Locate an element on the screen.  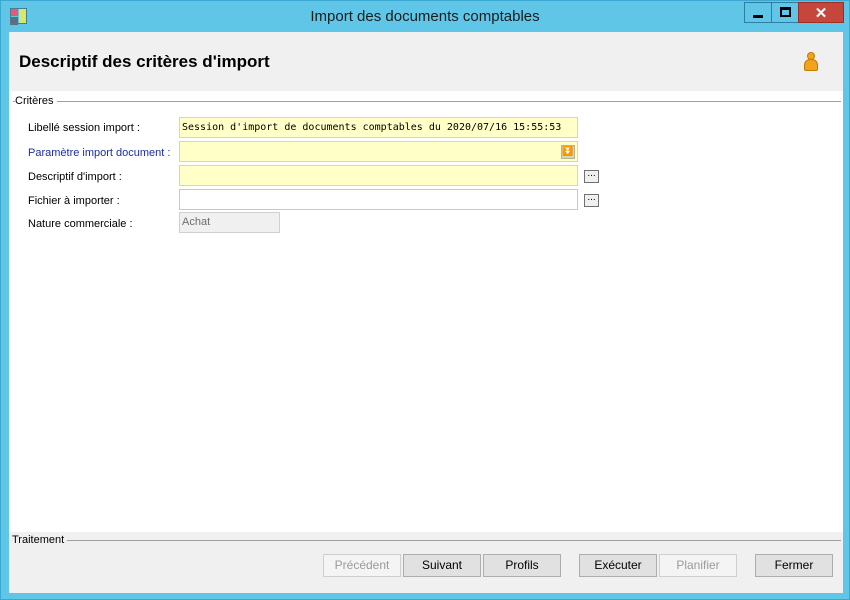
profiles-button: Profils is located at coordinates (522, 565).